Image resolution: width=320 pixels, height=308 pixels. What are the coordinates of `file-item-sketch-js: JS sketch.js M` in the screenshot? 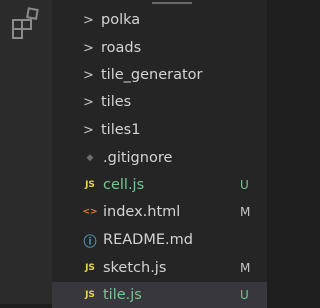 It's located at (159, 268).